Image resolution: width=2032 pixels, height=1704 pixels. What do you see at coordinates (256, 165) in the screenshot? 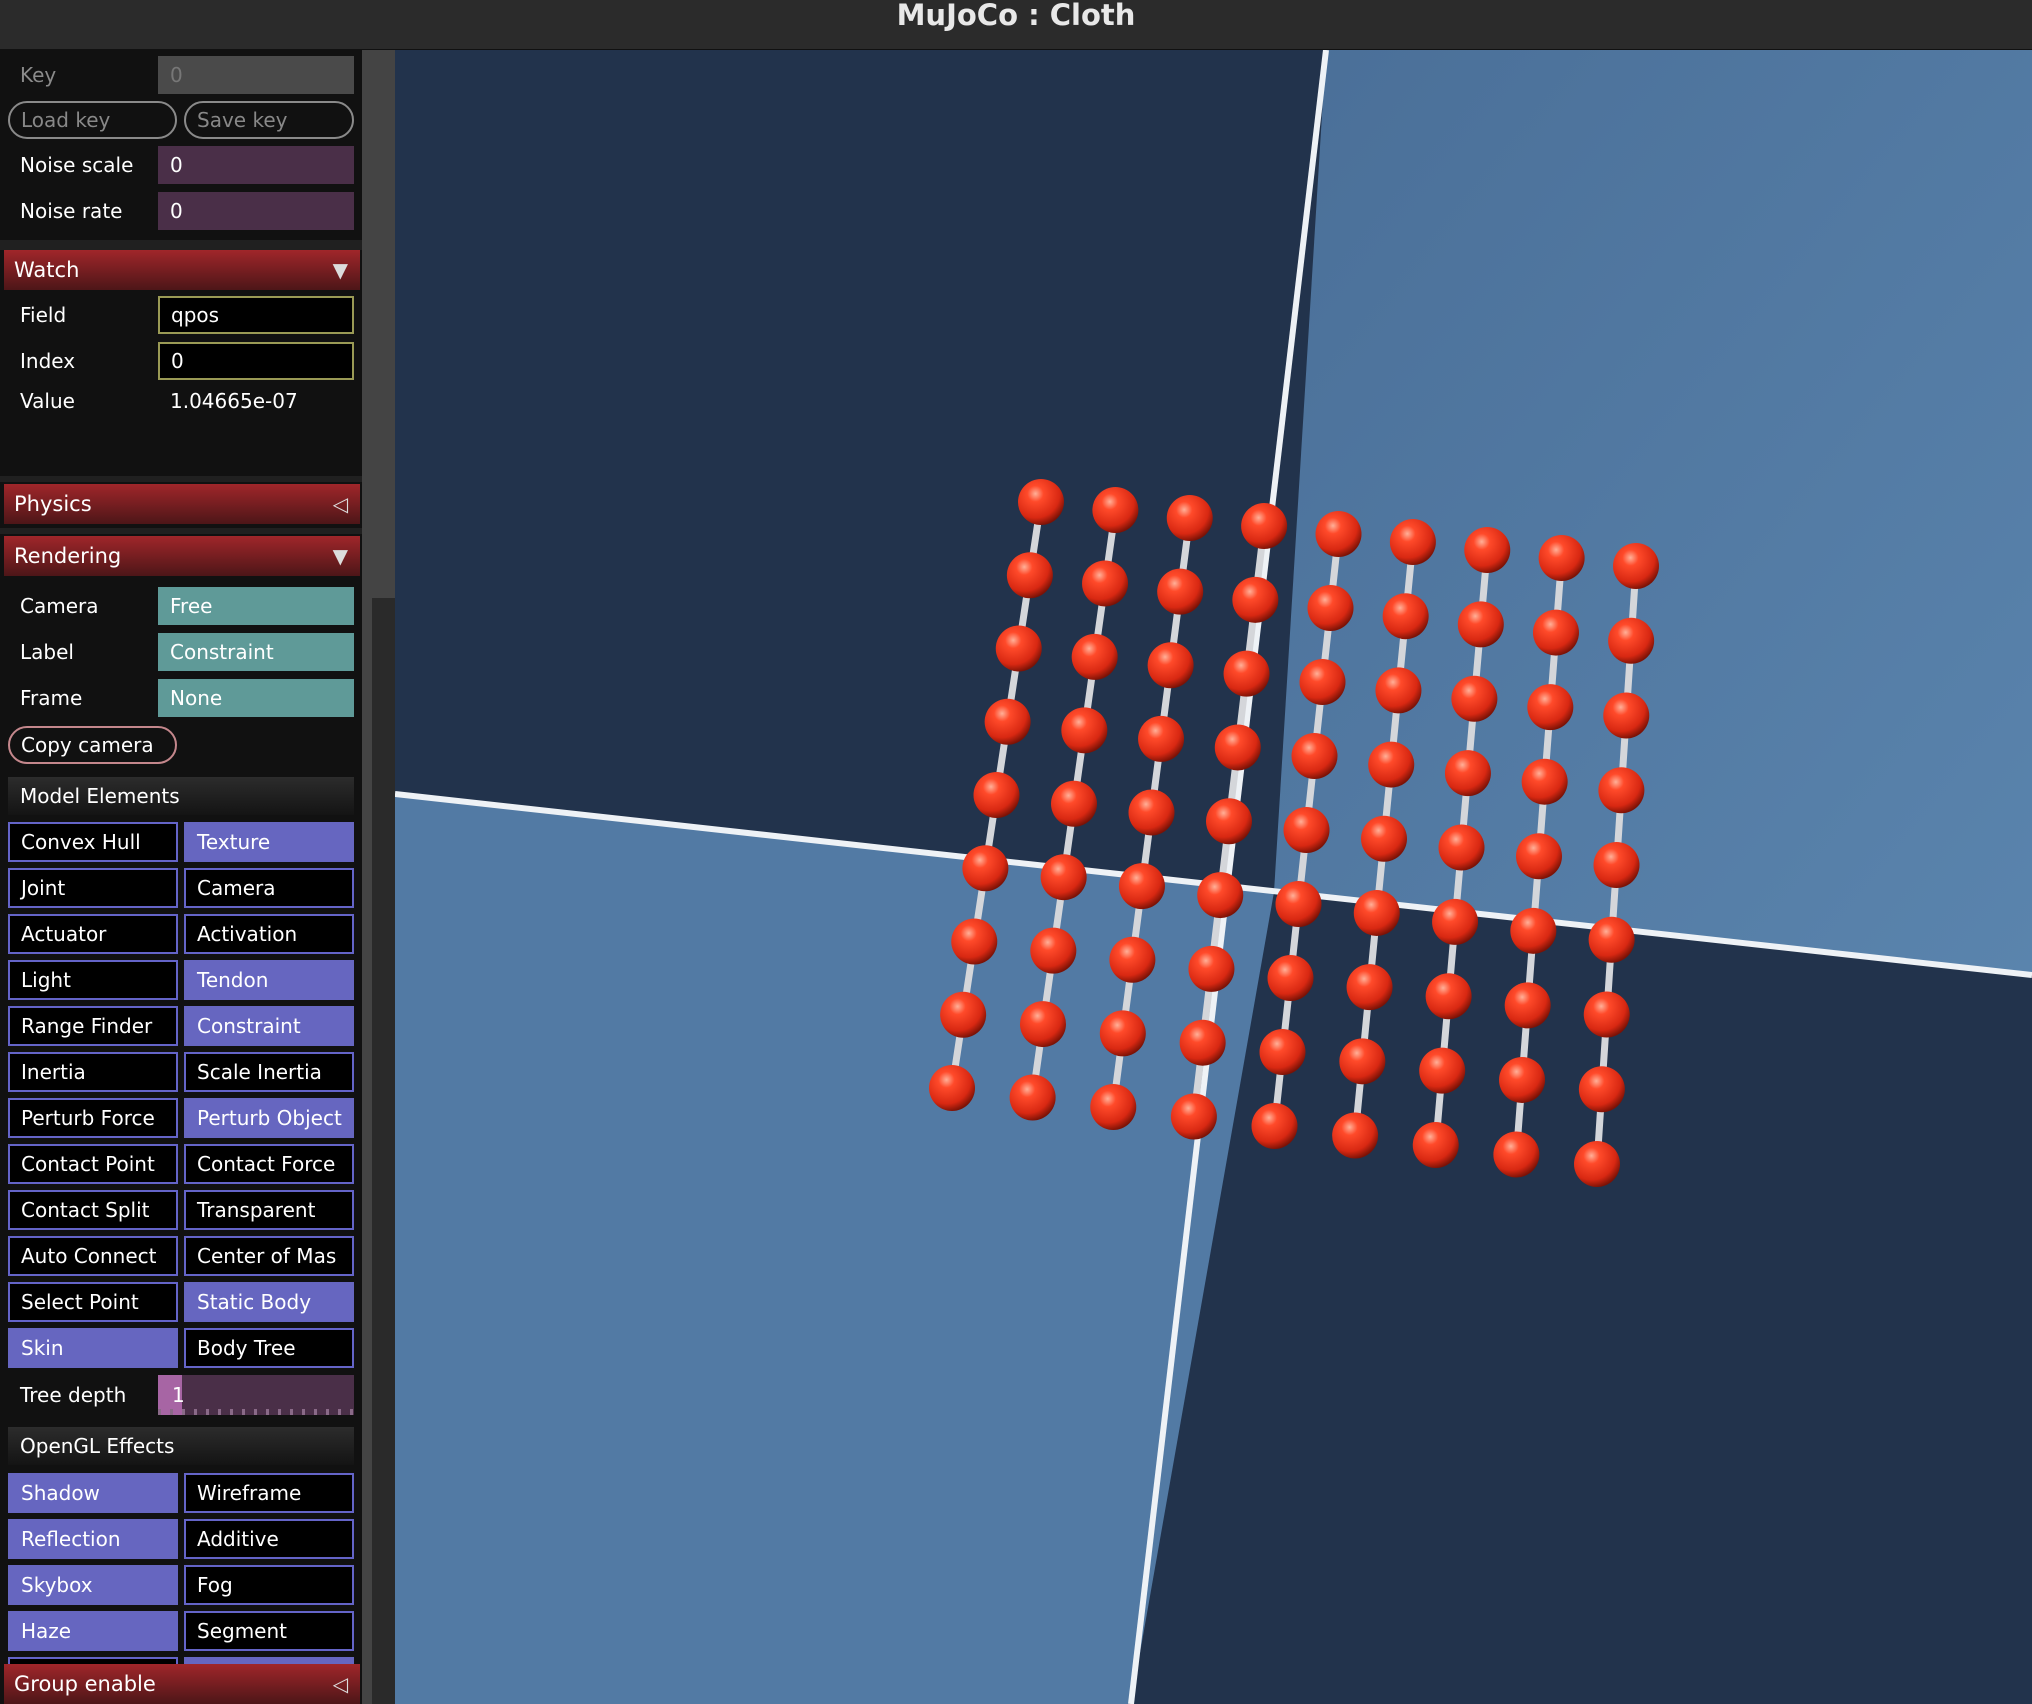
I see `noise-scale-field: 0` at bounding box center [256, 165].